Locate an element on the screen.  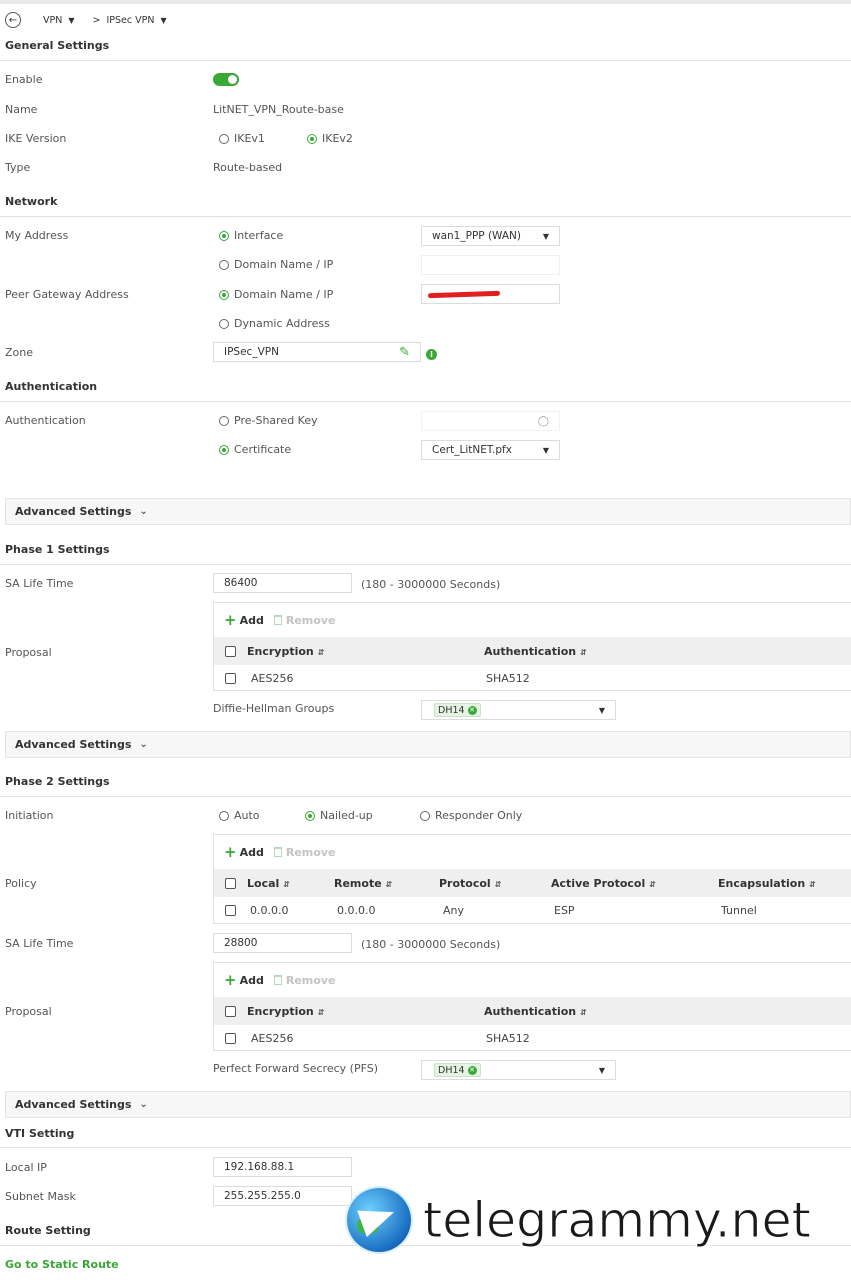
phase2-sa-hint: (180 - 3000000 Seconds) is located at coordinates (431, 944).